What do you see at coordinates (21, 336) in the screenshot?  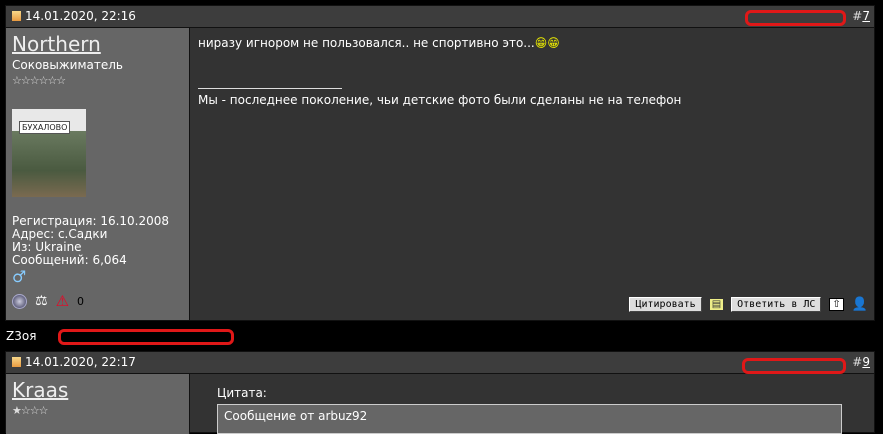 I see `separator-text: Z3оя` at bounding box center [21, 336].